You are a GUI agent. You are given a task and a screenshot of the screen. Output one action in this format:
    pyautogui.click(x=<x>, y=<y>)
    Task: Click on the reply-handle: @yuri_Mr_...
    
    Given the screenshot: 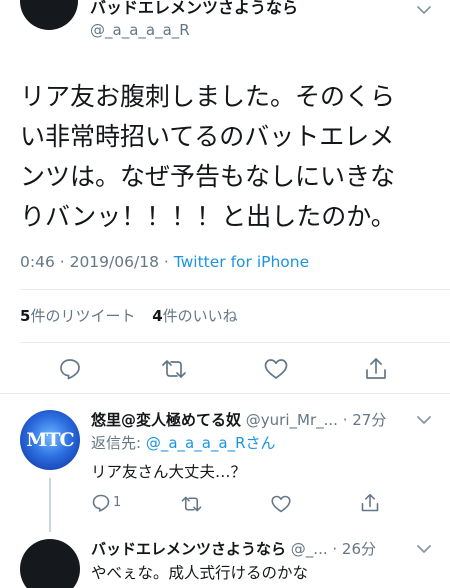 What is the action you would take?
    pyautogui.click(x=292, y=420)
    